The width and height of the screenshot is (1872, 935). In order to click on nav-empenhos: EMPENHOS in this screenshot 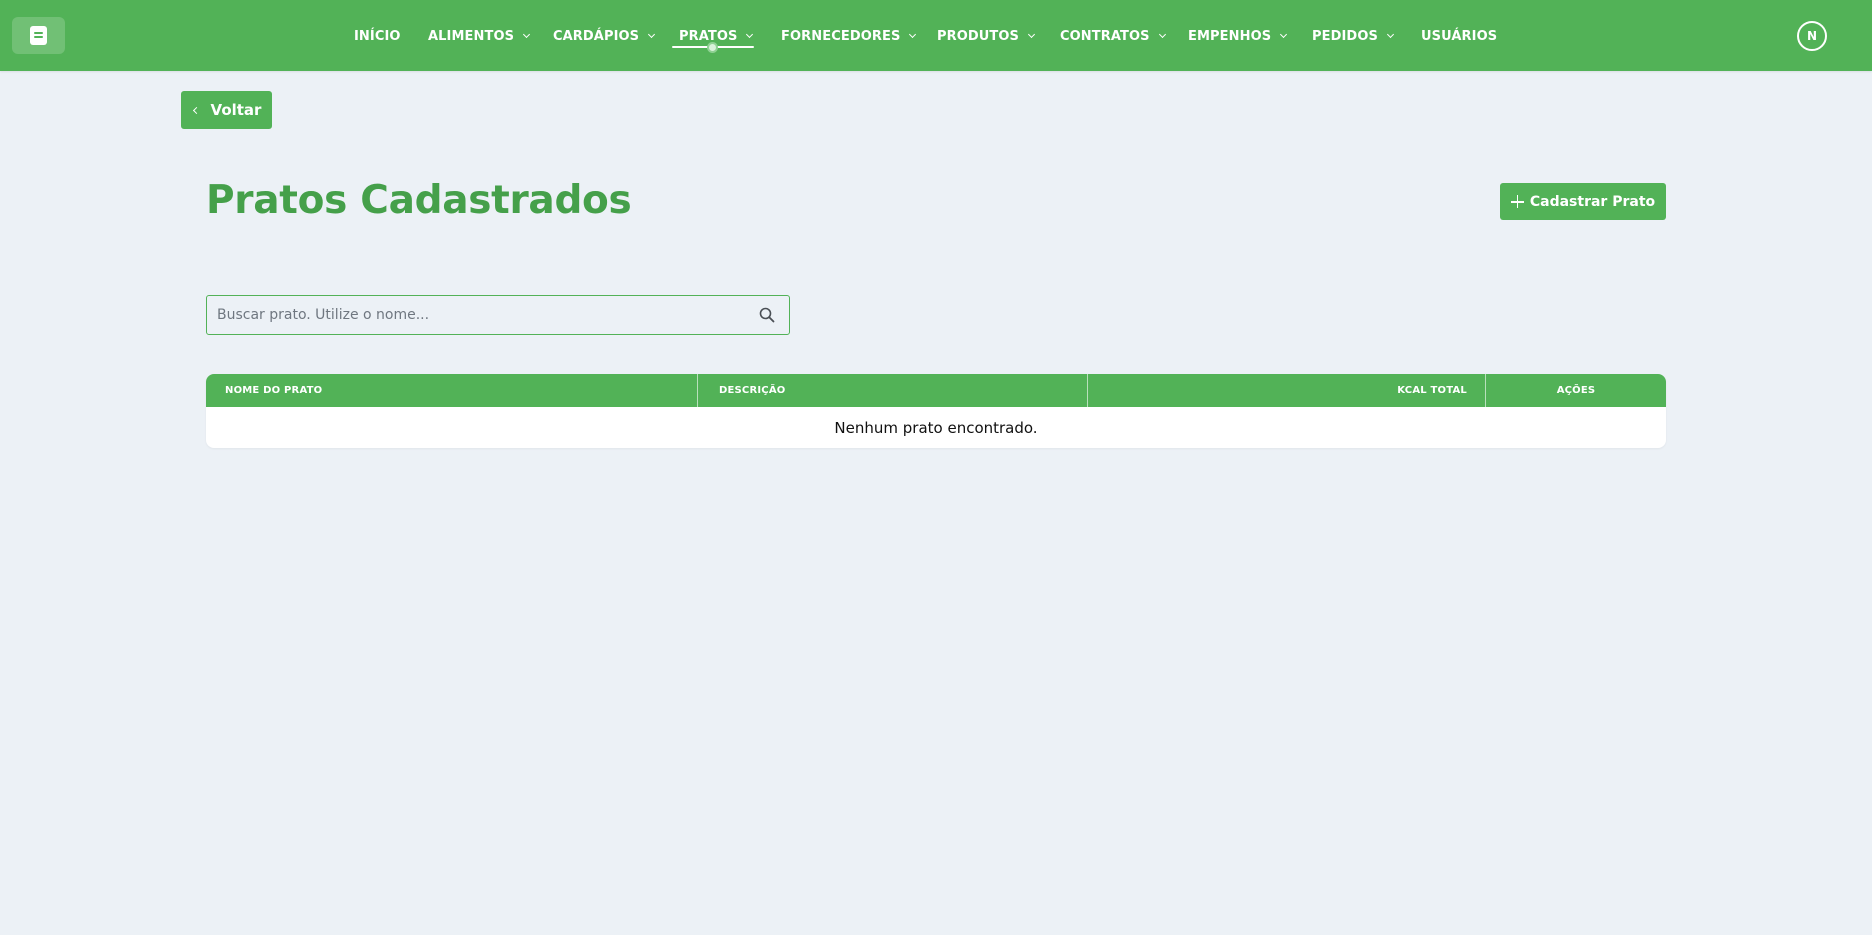, I will do `click(1238, 36)`.